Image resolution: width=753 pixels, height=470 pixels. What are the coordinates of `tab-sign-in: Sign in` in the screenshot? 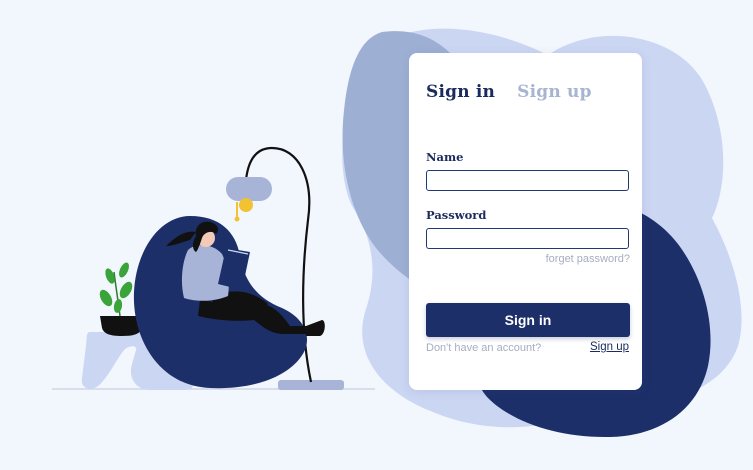 It's located at (460, 92).